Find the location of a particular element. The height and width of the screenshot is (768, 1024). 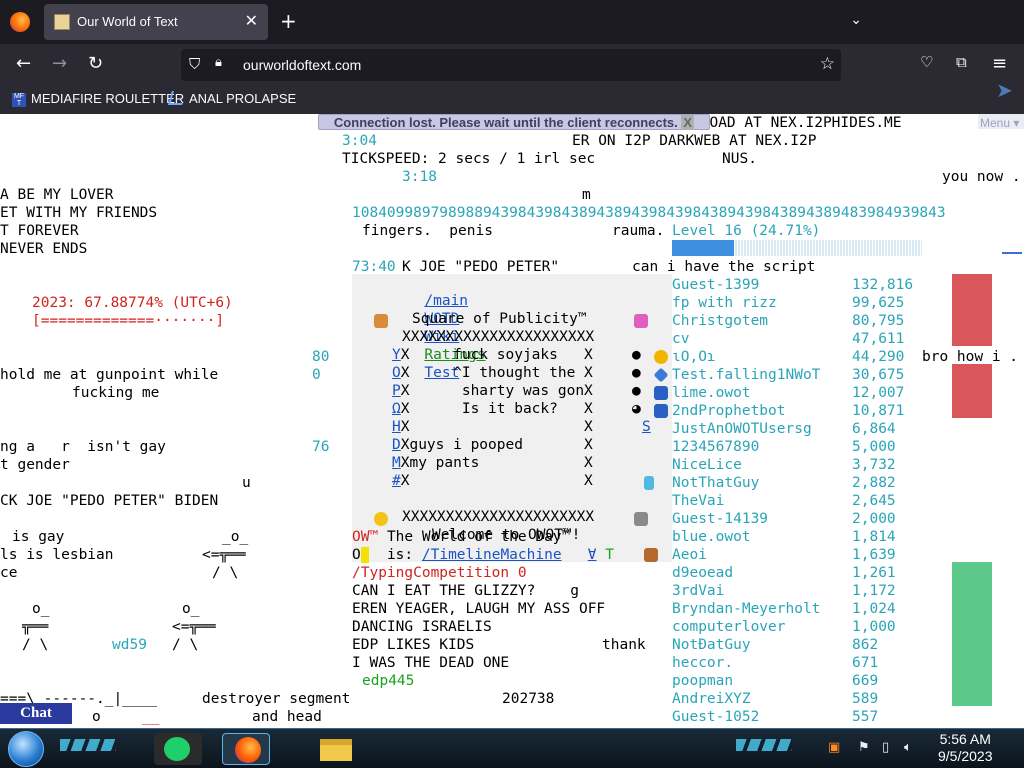

world-text-line: wd59 is located at coordinates (129, 645).